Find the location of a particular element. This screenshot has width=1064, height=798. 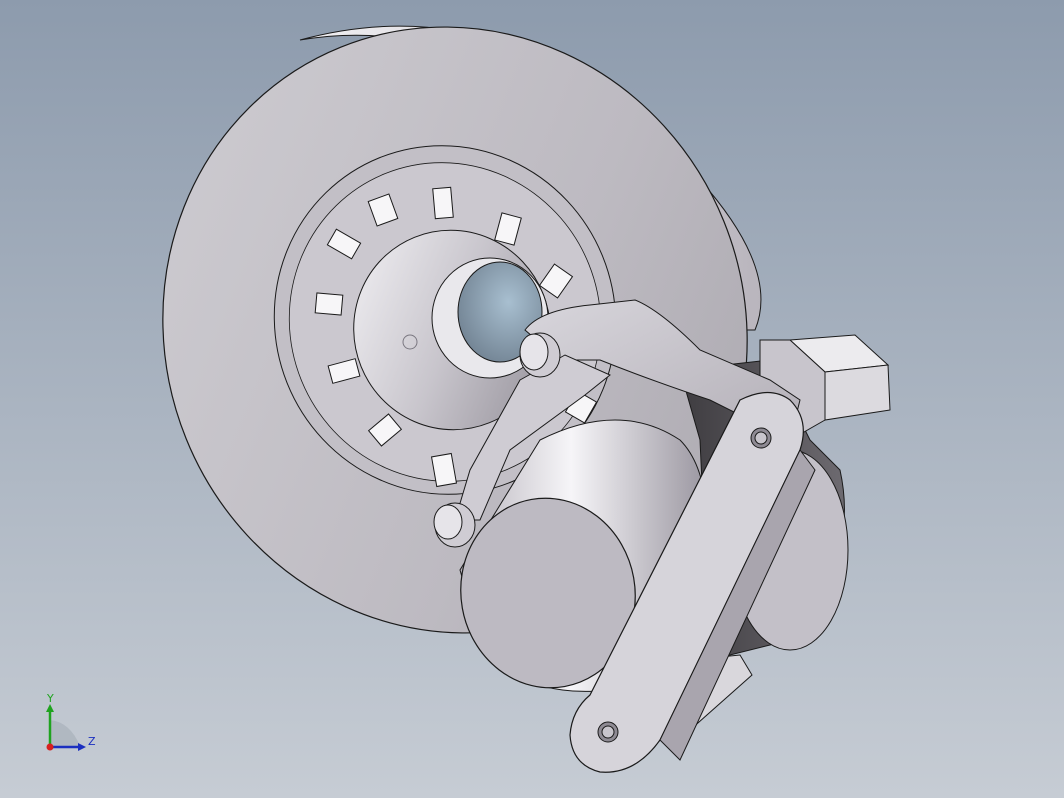

y-axis-label: Y is located at coordinates (50, 698).